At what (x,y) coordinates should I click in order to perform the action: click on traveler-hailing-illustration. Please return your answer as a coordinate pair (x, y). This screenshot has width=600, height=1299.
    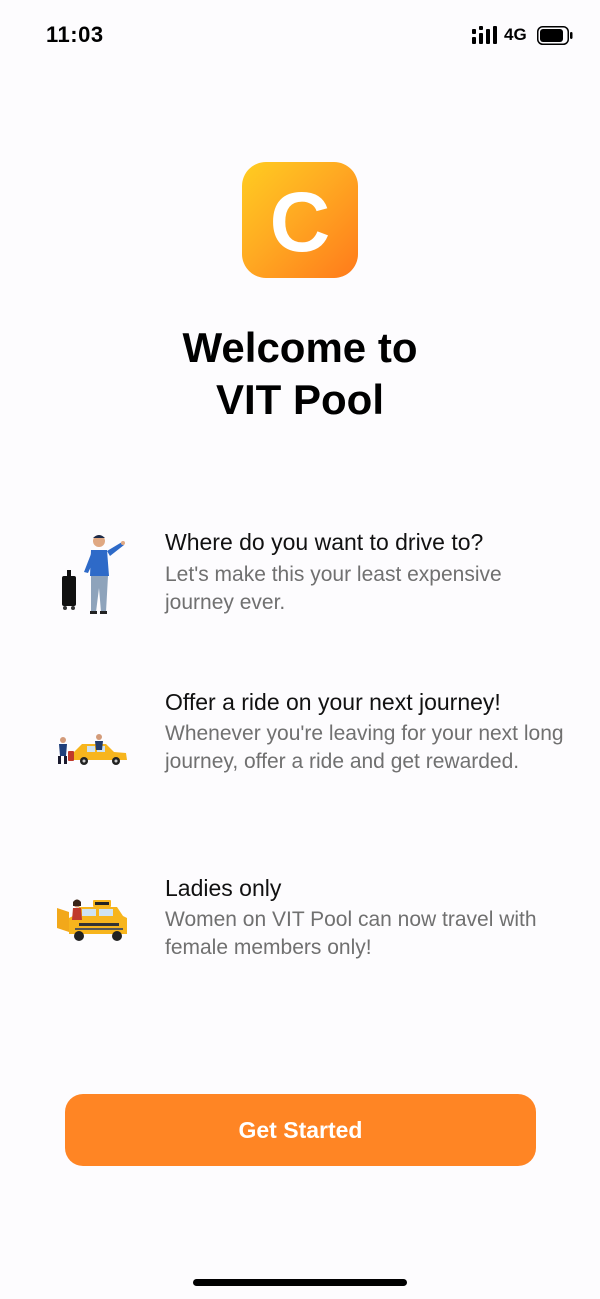
    Looking at the image, I should click on (93, 574).